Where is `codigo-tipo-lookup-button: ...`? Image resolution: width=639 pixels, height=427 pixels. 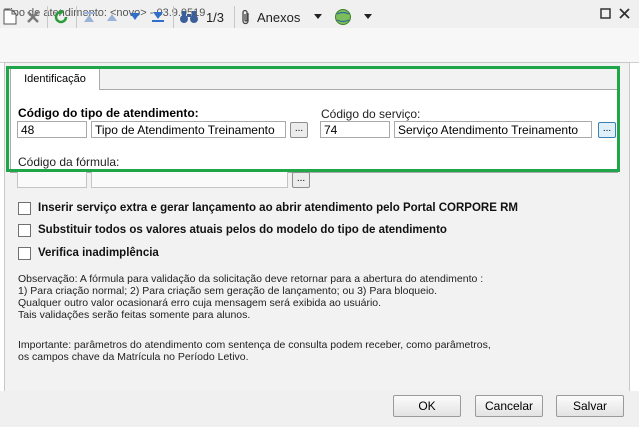
codigo-tipo-lookup-button: ... is located at coordinates (299, 130).